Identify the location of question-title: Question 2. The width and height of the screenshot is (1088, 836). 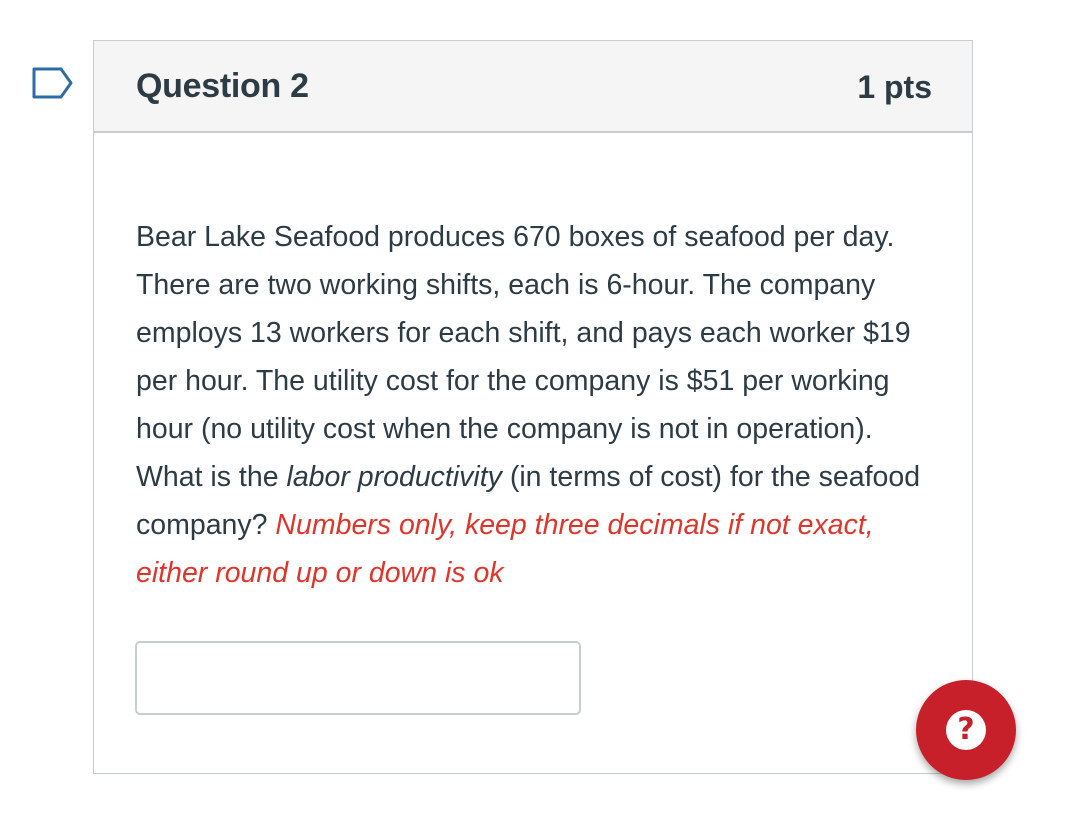
(222, 86).